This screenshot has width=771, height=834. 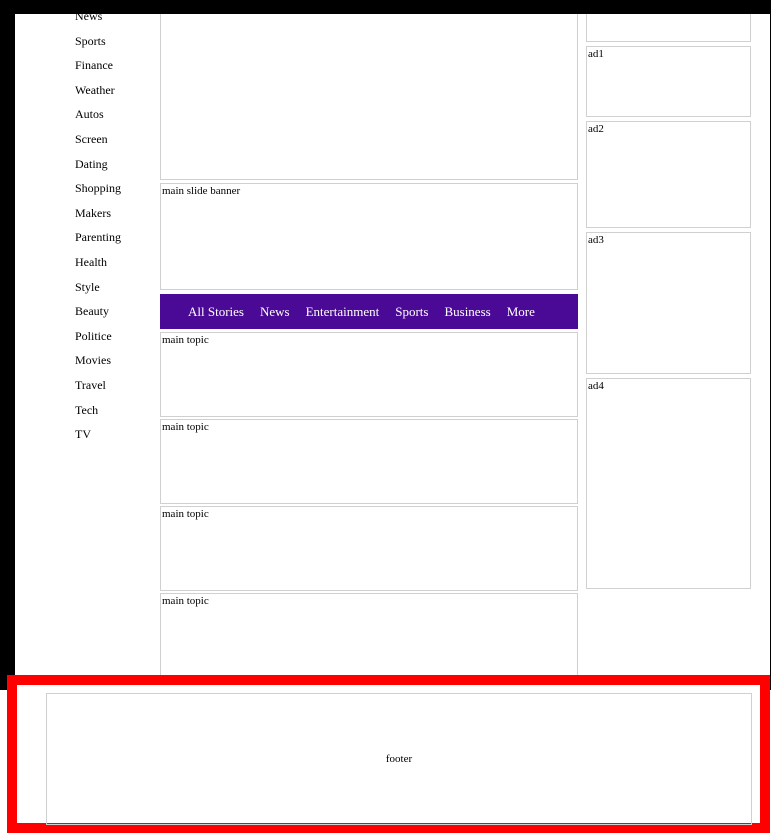 I want to click on sidebar-item-tv: TV, so click(x=115, y=434).